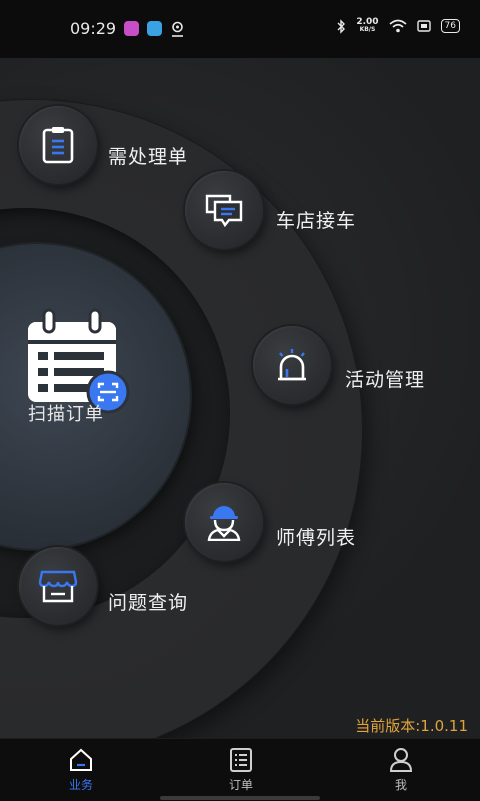 This screenshot has width=480, height=801. I want to click on clipboard-icon, so click(58, 145).